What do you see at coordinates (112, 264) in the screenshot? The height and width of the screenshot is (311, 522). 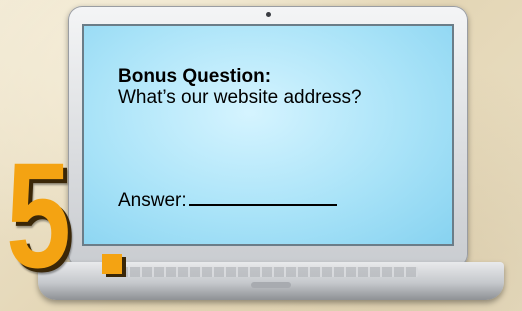 I see `number-period` at bounding box center [112, 264].